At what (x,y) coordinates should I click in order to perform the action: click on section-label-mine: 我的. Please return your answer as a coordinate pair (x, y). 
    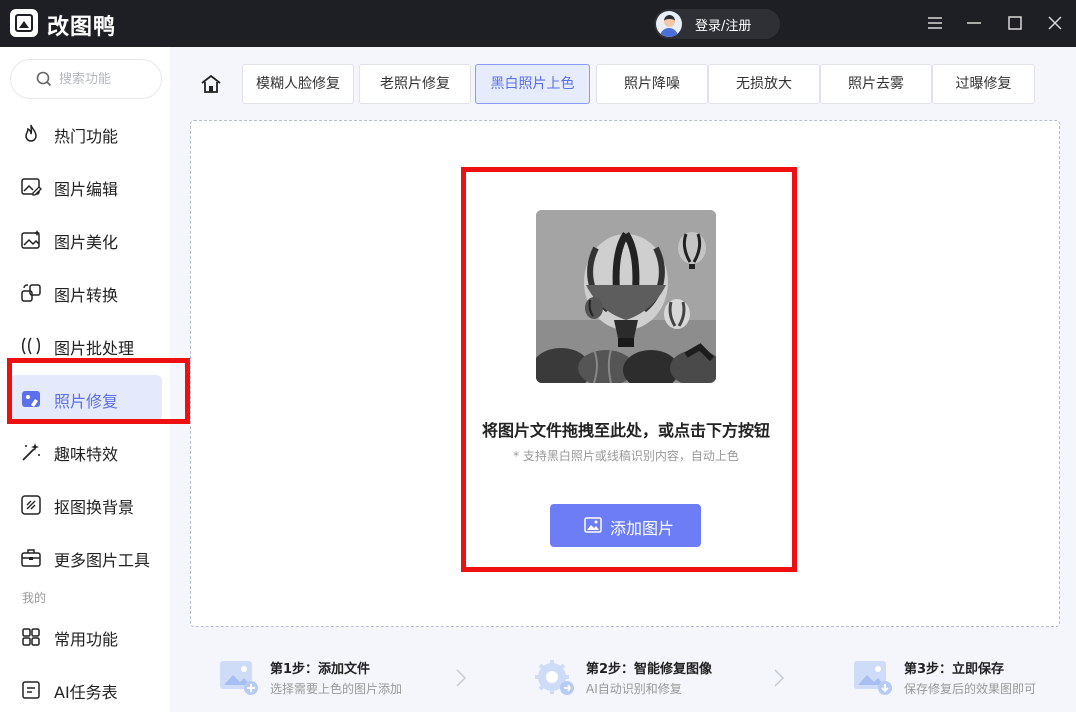
    Looking at the image, I should click on (34, 598).